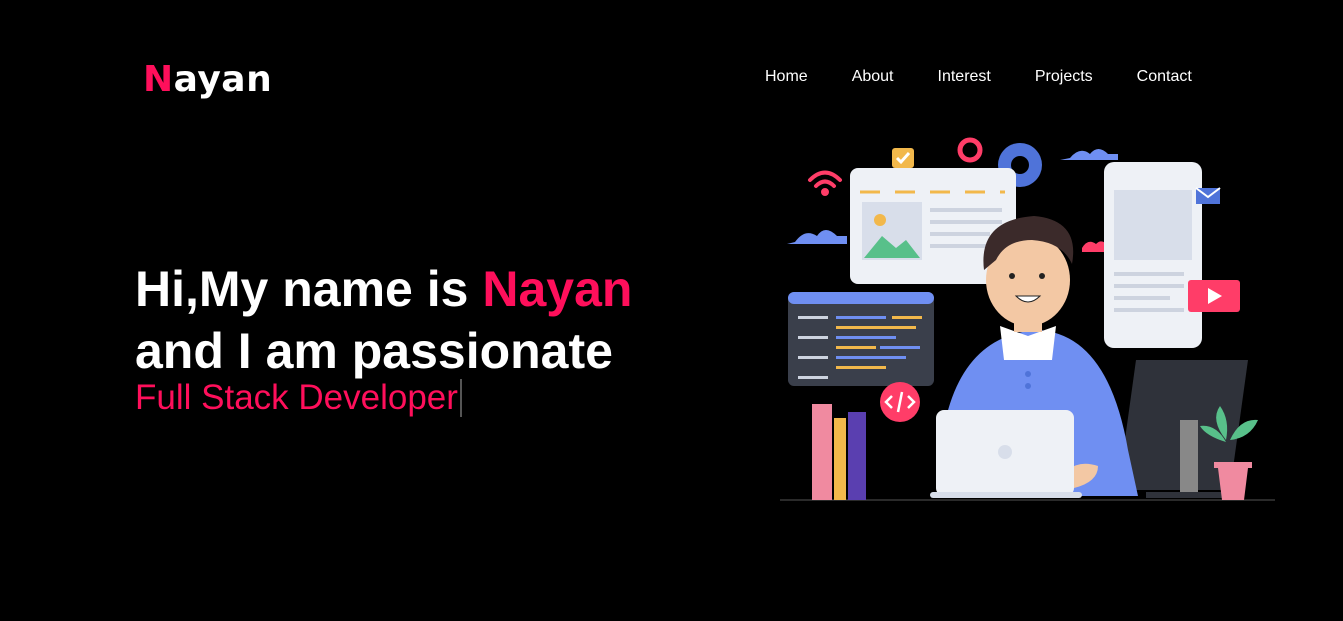  I want to click on typed-role: Full Stack Developer, so click(383, 398).